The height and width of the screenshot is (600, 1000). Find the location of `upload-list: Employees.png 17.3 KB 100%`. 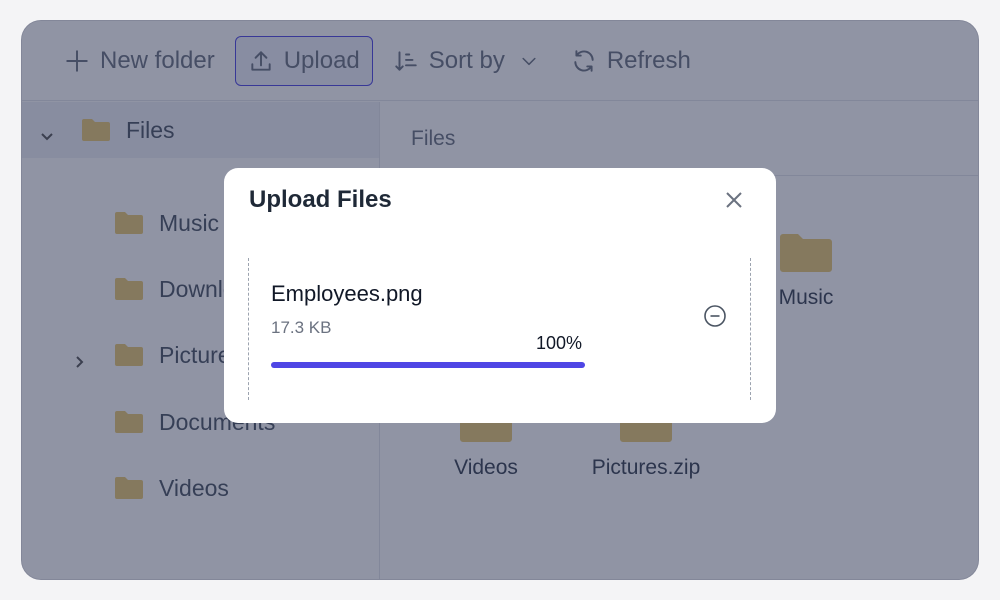

upload-list: Employees.png 17.3 KB 100% is located at coordinates (499, 329).